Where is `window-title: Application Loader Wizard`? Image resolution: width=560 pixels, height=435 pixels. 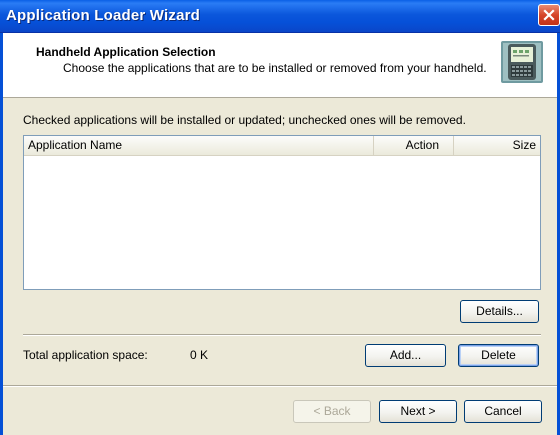 window-title: Application Loader Wizard is located at coordinates (103, 15).